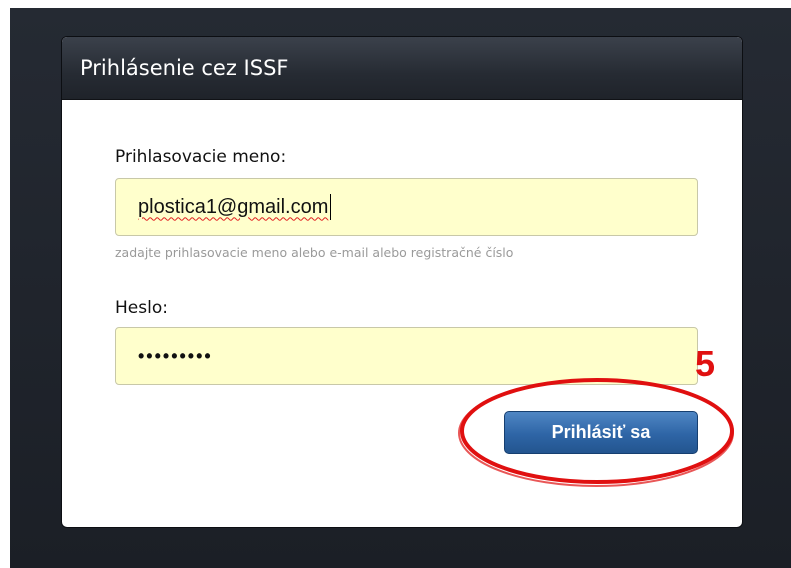 The width and height of the screenshot is (791, 568). I want to click on login-button-label: Prihlásiť sa, so click(601, 432).